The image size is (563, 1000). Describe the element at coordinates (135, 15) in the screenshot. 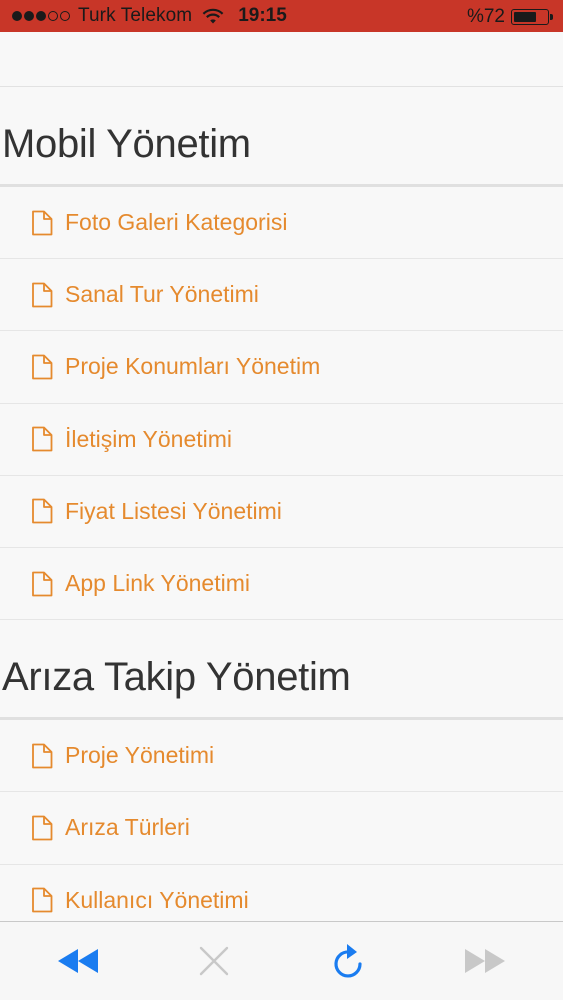

I see `carrier-name: Turk Telekom` at that location.